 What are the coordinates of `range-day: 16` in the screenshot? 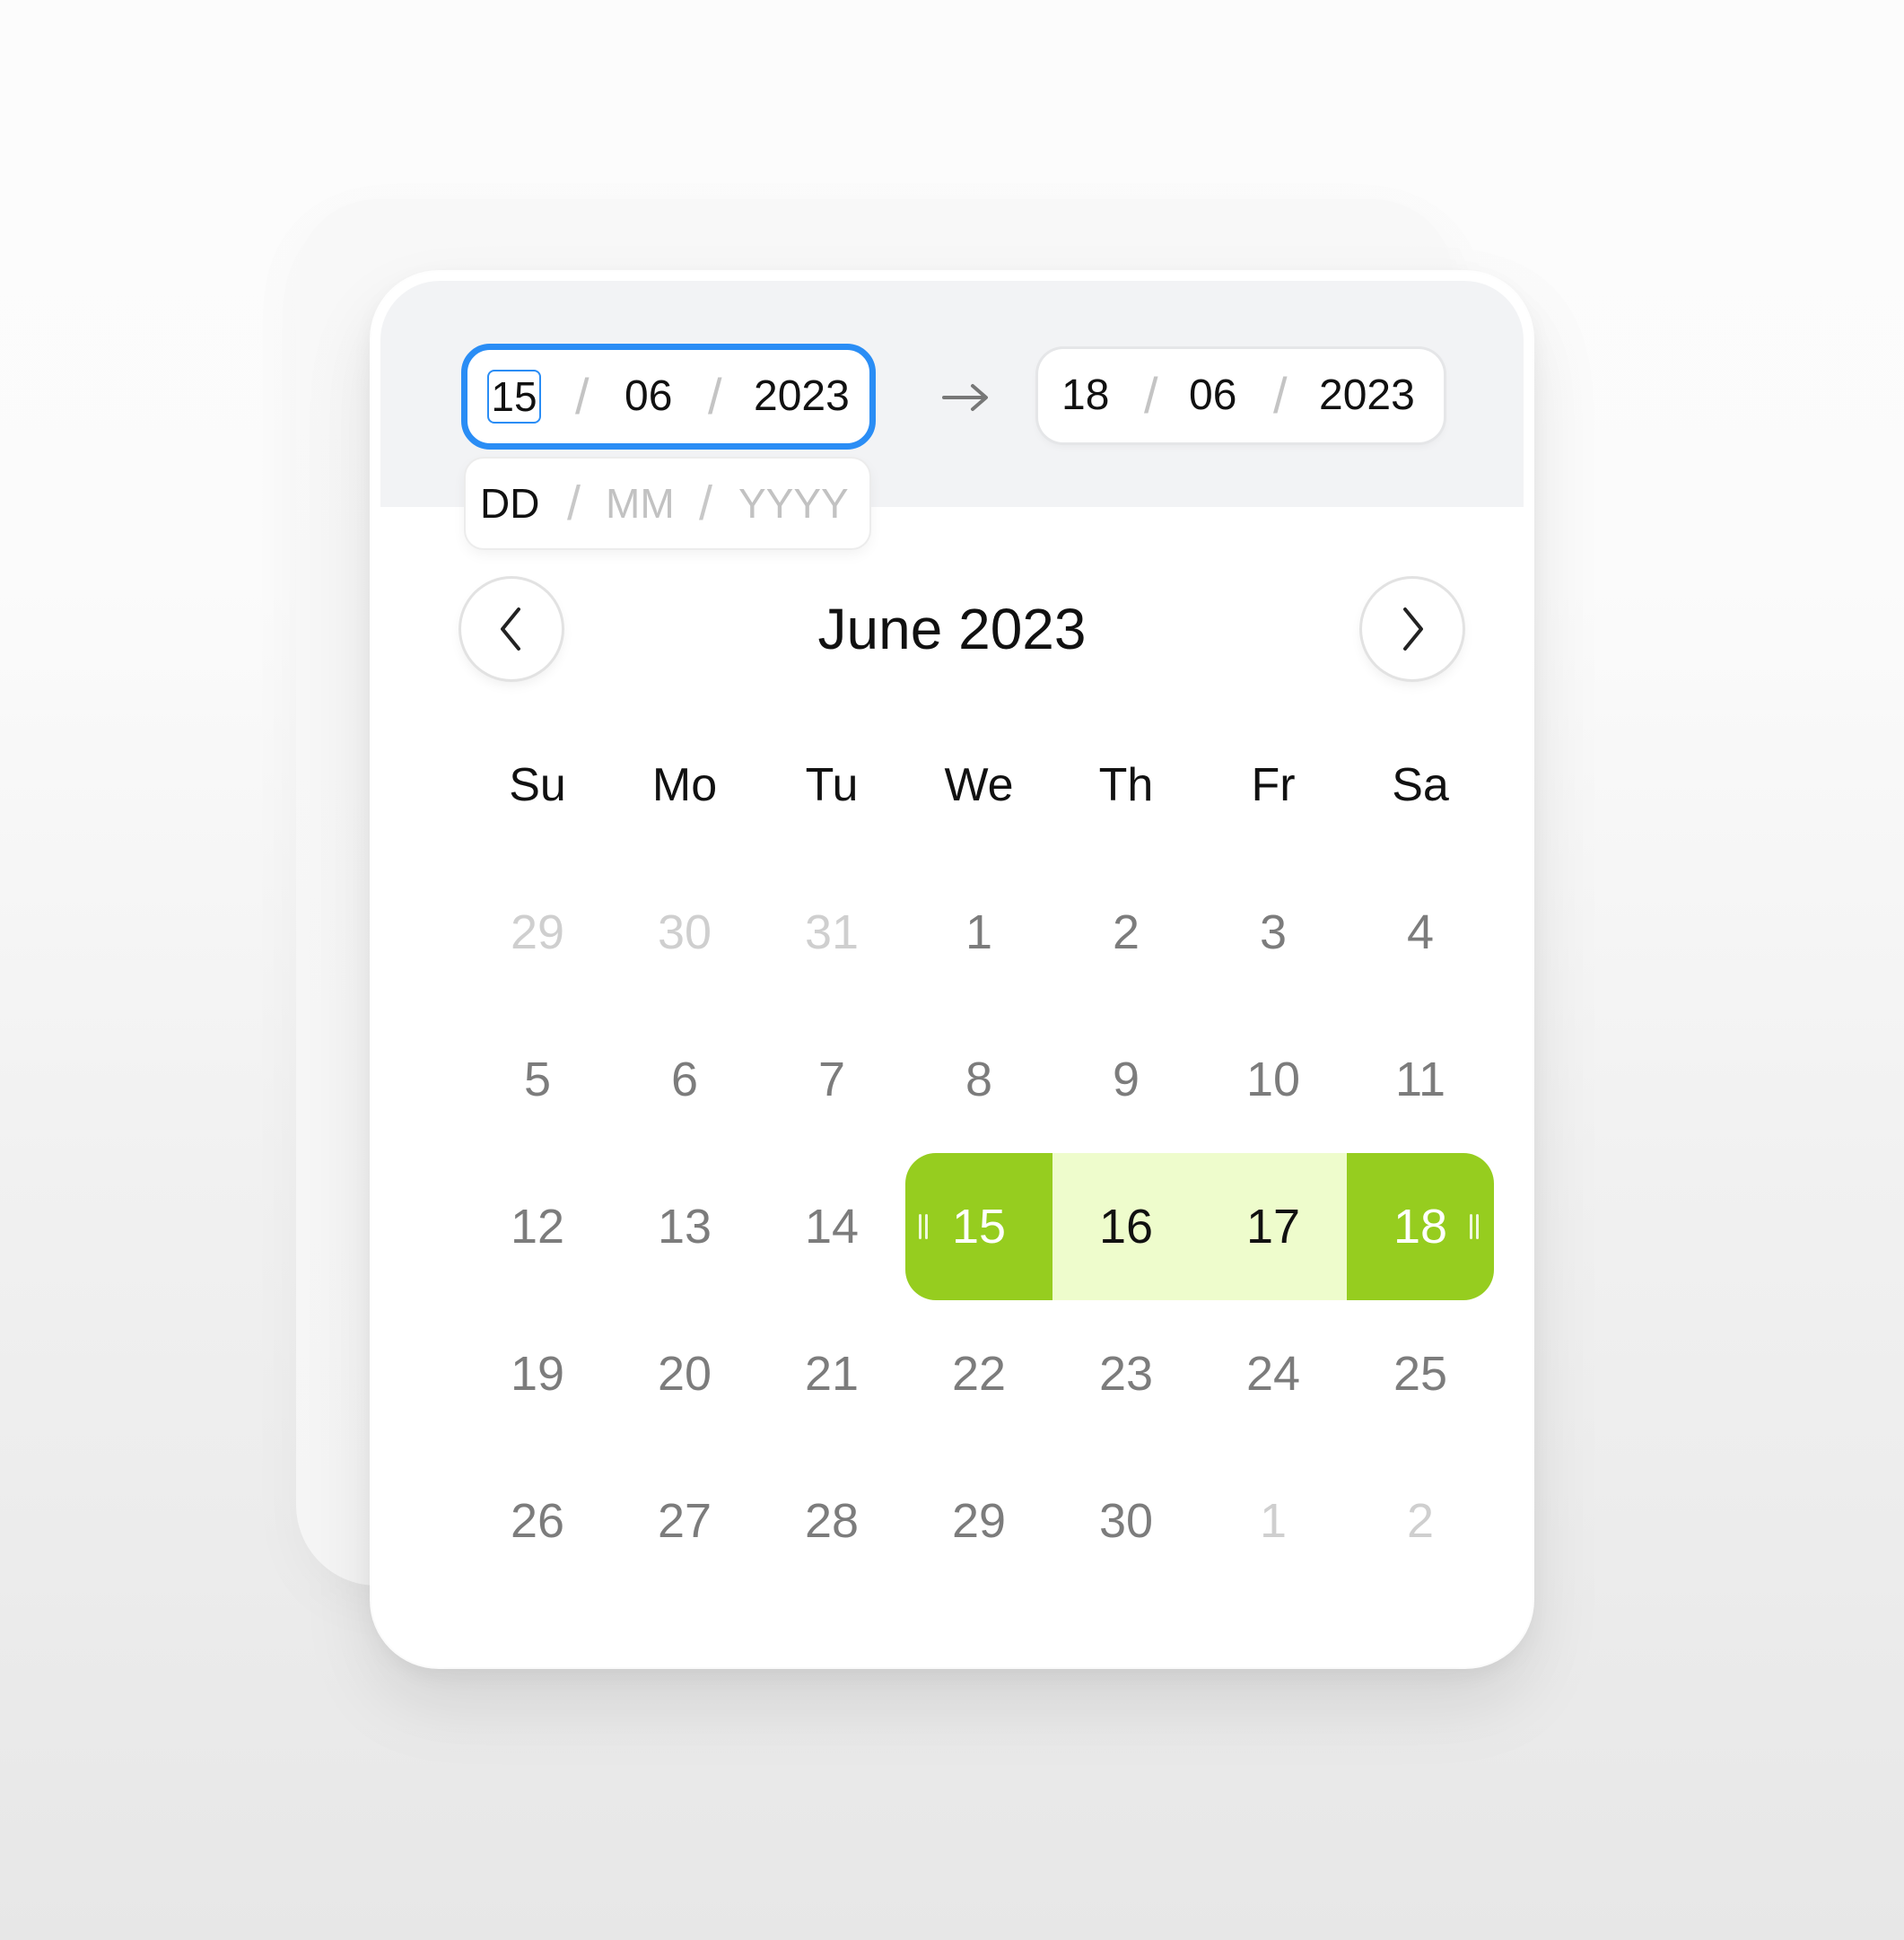 It's located at (1126, 1227).